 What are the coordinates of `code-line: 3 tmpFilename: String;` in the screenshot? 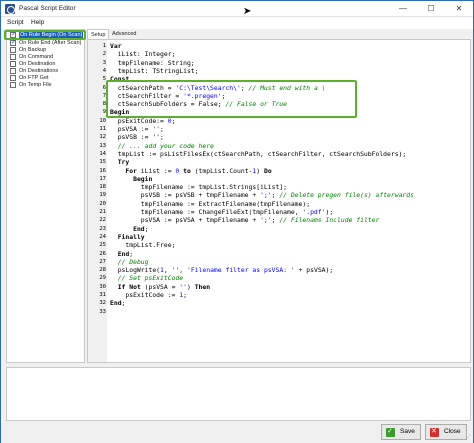 It's located at (286, 63).